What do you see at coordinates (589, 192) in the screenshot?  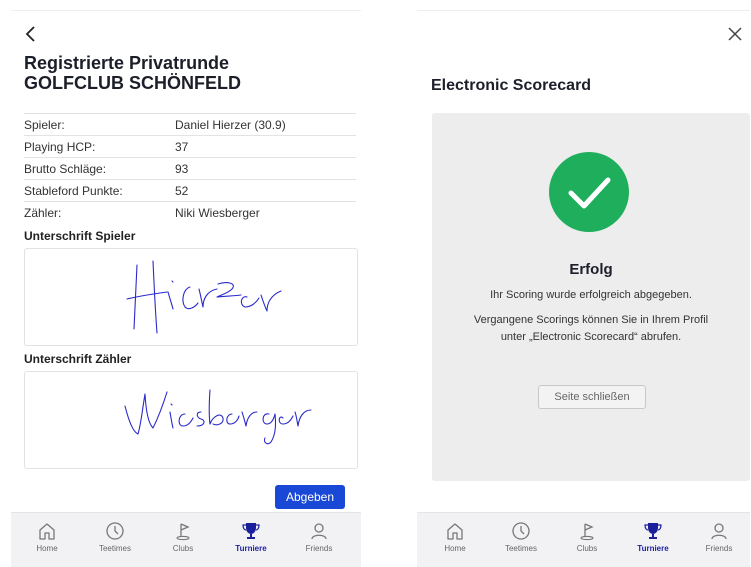 I see `checkmark-circle-icon` at bounding box center [589, 192].